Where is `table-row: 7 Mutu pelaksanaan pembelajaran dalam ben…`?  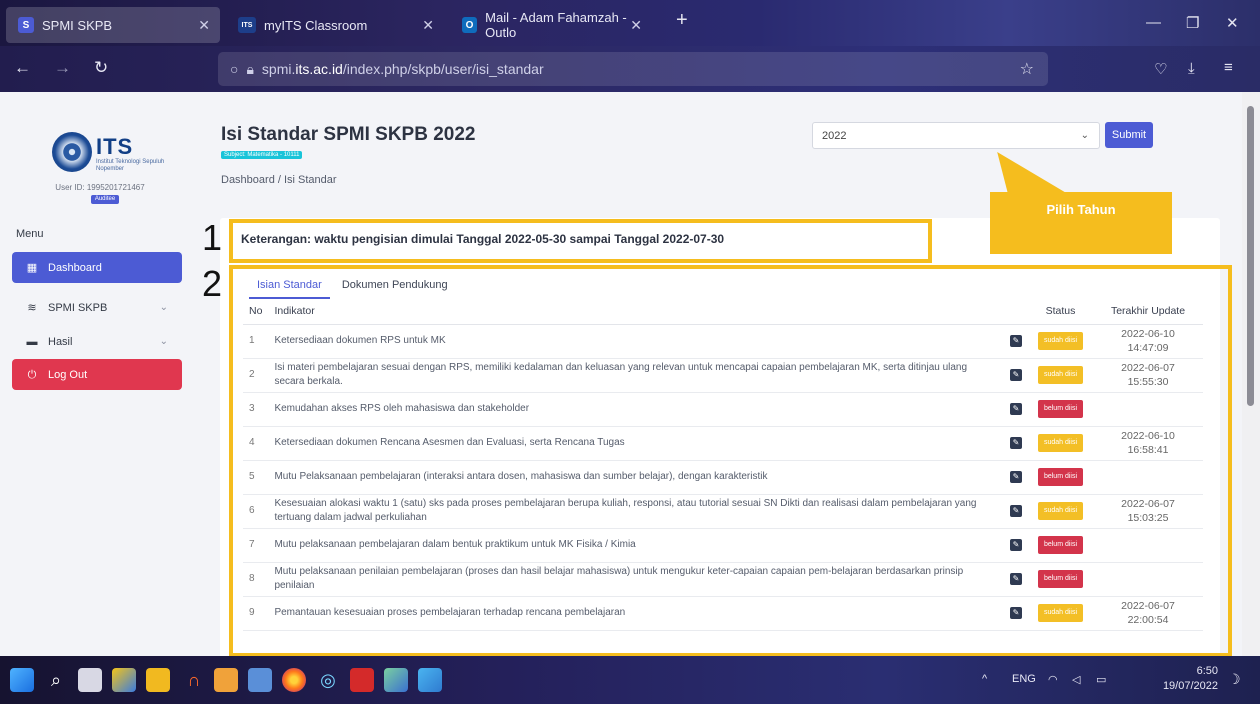 table-row: 7 Mutu pelaksanaan pembelajaran dalam ben… is located at coordinates (723, 545).